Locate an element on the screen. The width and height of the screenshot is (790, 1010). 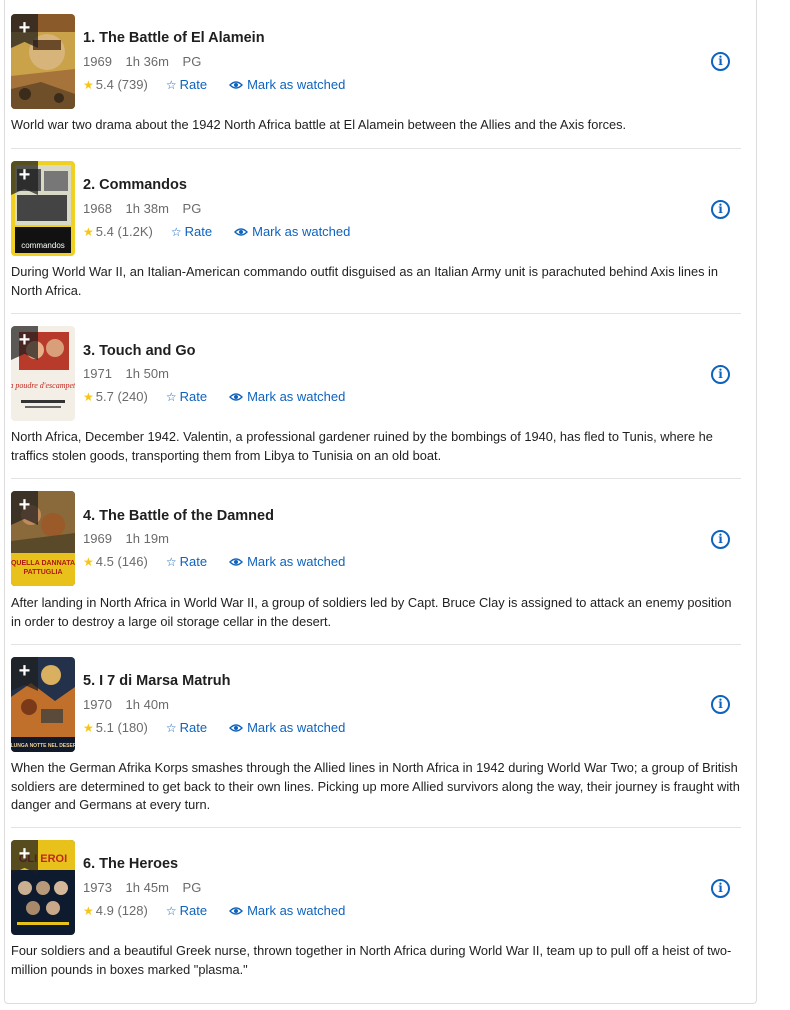
movie-poster: La poudre d'escampette + is located at coordinates (43, 373).